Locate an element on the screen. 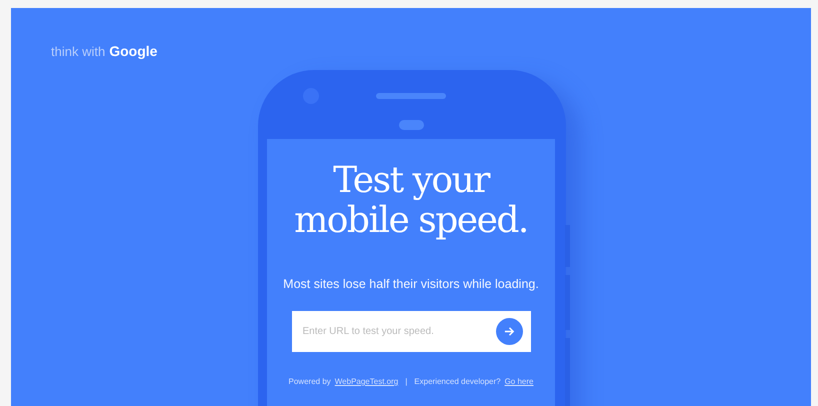 Image resolution: width=818 pixels, height=406 pixels. webpagetest-link: WebPageTest.org is located at coordinates (366, 381).